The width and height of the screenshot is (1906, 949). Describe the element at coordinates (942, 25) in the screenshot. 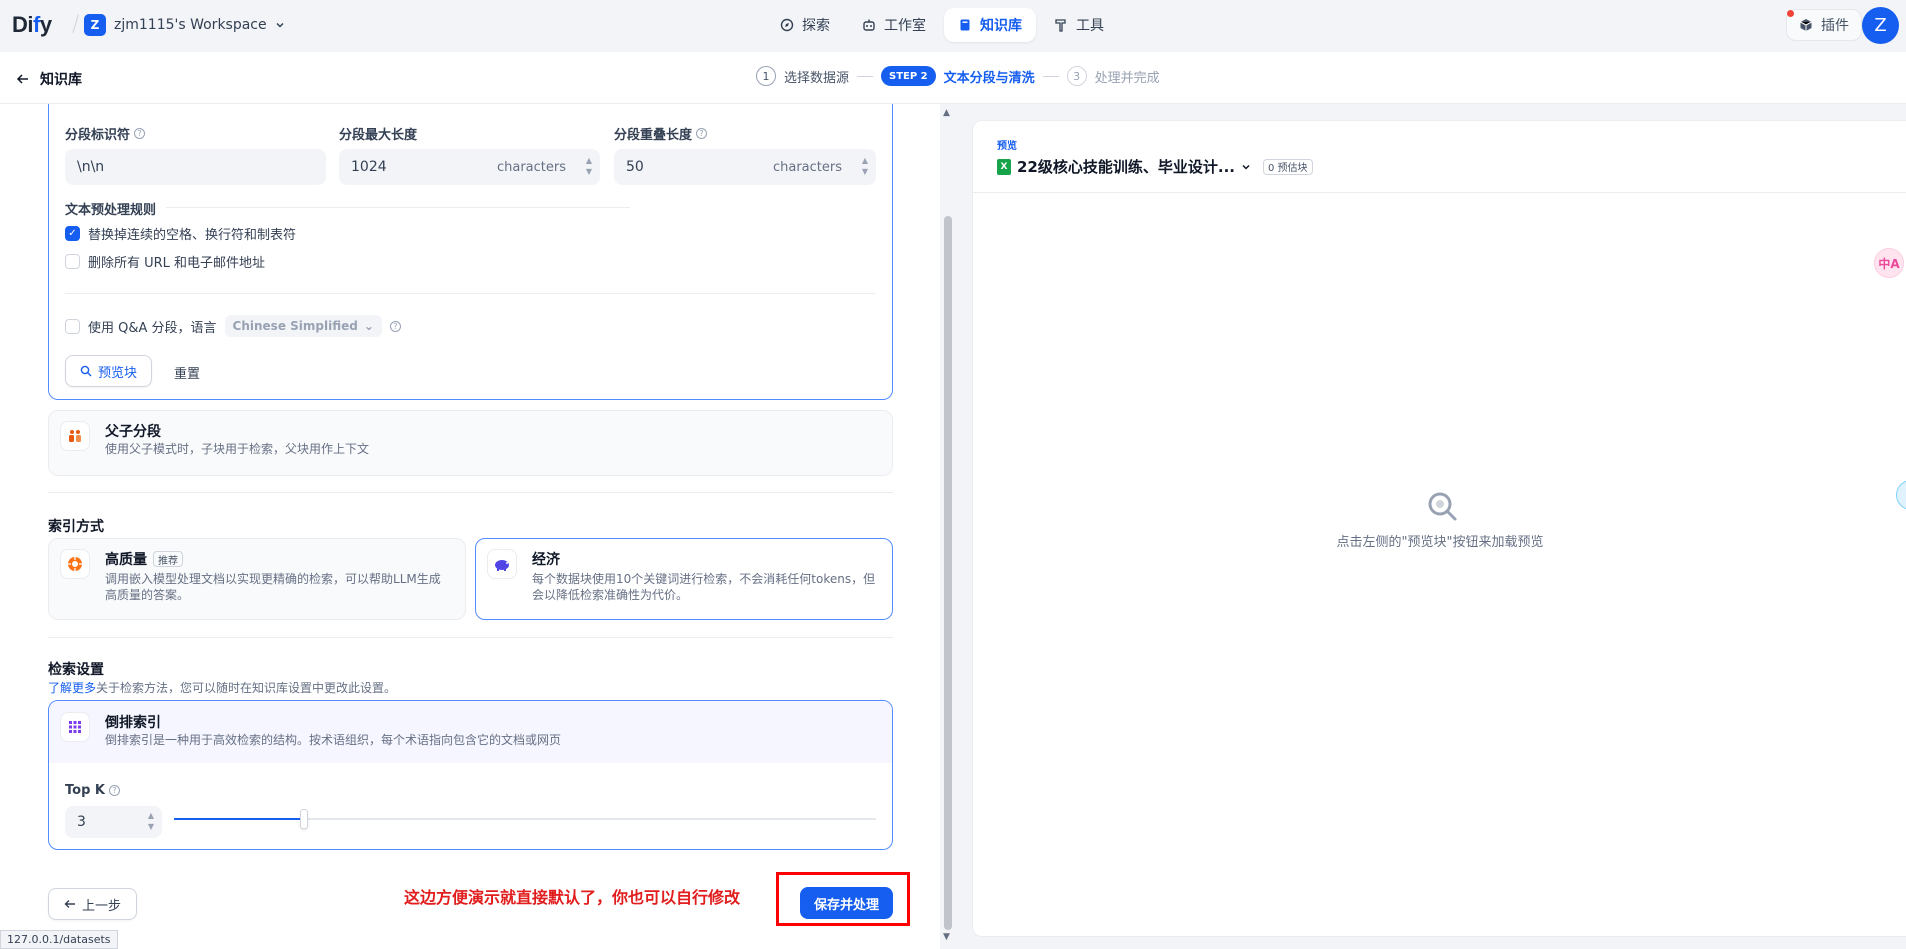

I see `main-nav: 探索 工作室 知识库 工具` at that location.